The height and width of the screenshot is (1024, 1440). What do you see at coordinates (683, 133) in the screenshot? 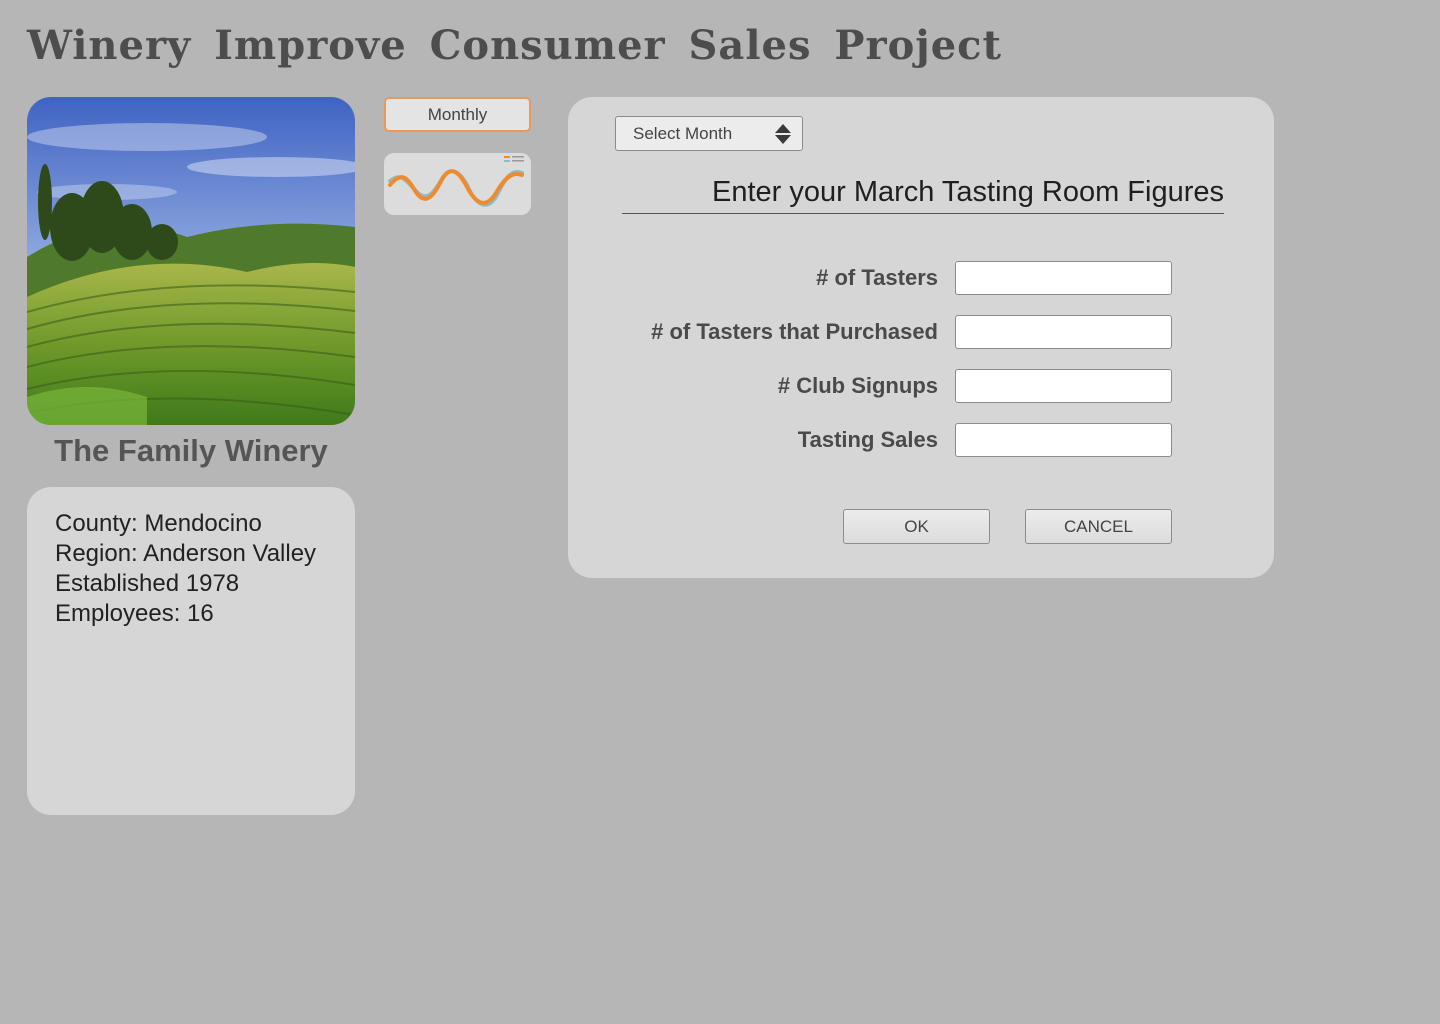
I see `month-select-value: Select Month` at bounding box center [683, 133].